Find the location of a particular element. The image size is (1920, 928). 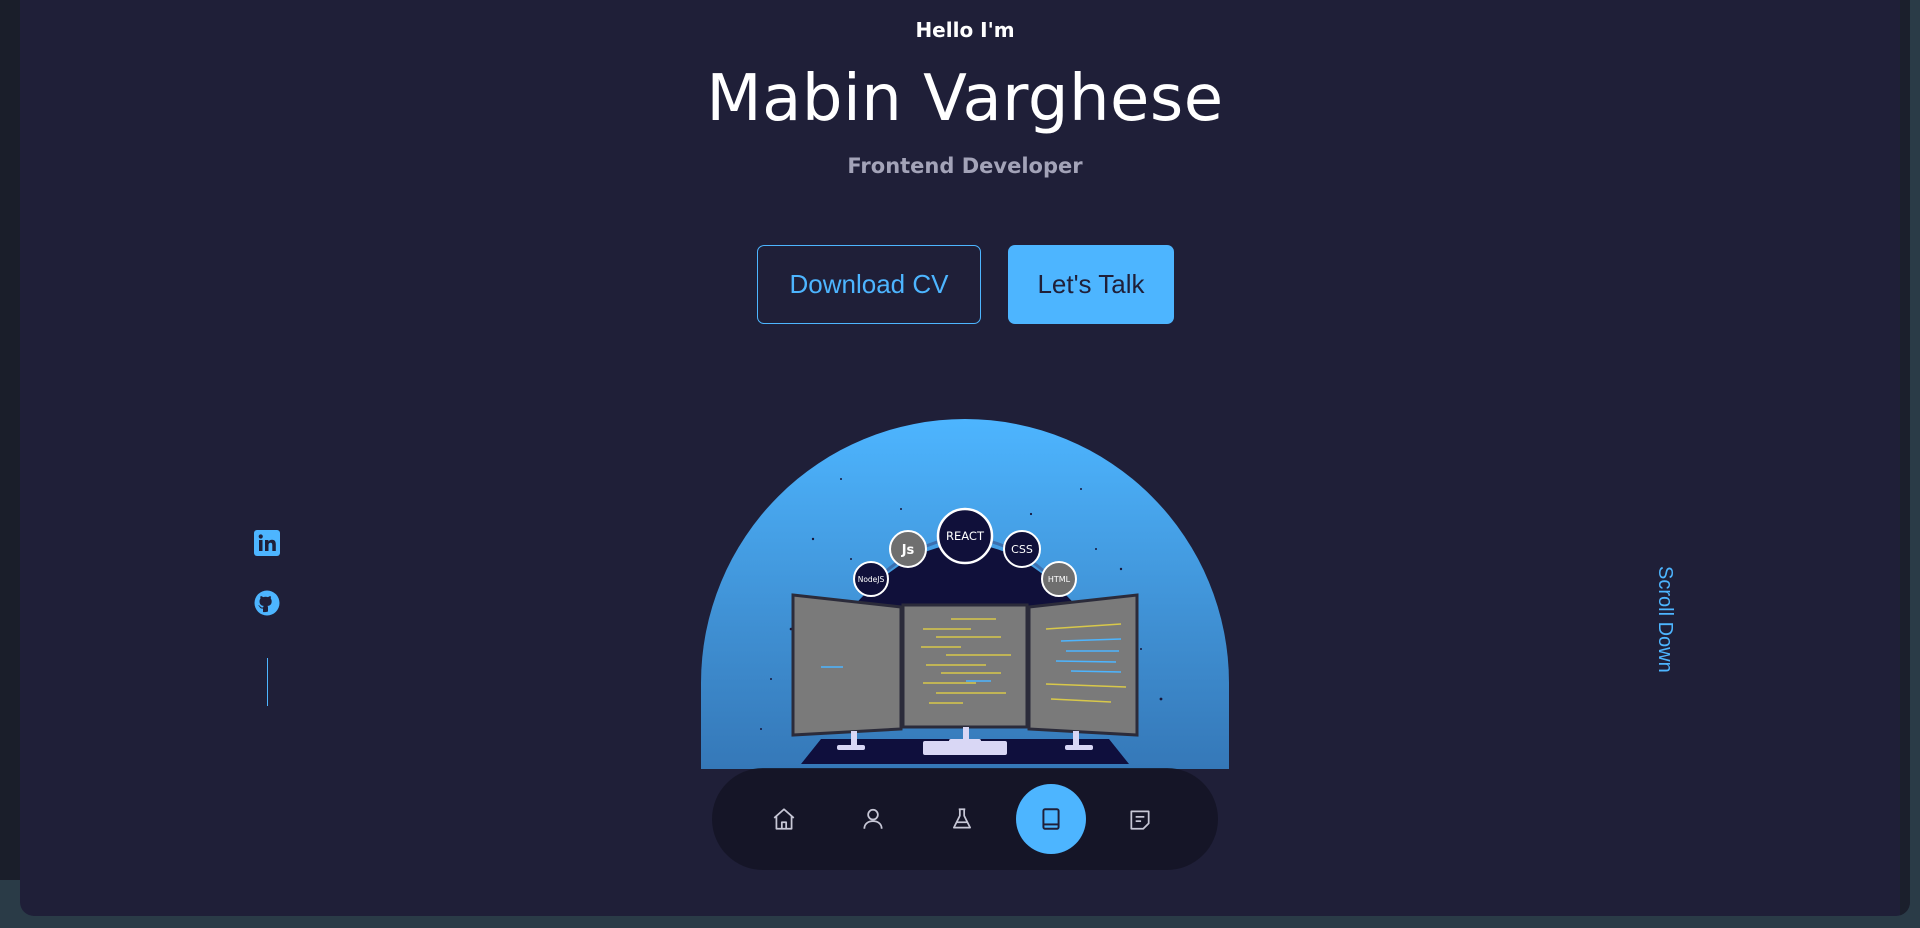

hero-illustration: NodeJS Js REACT CSS HTML is located at coordinates (965, 594).